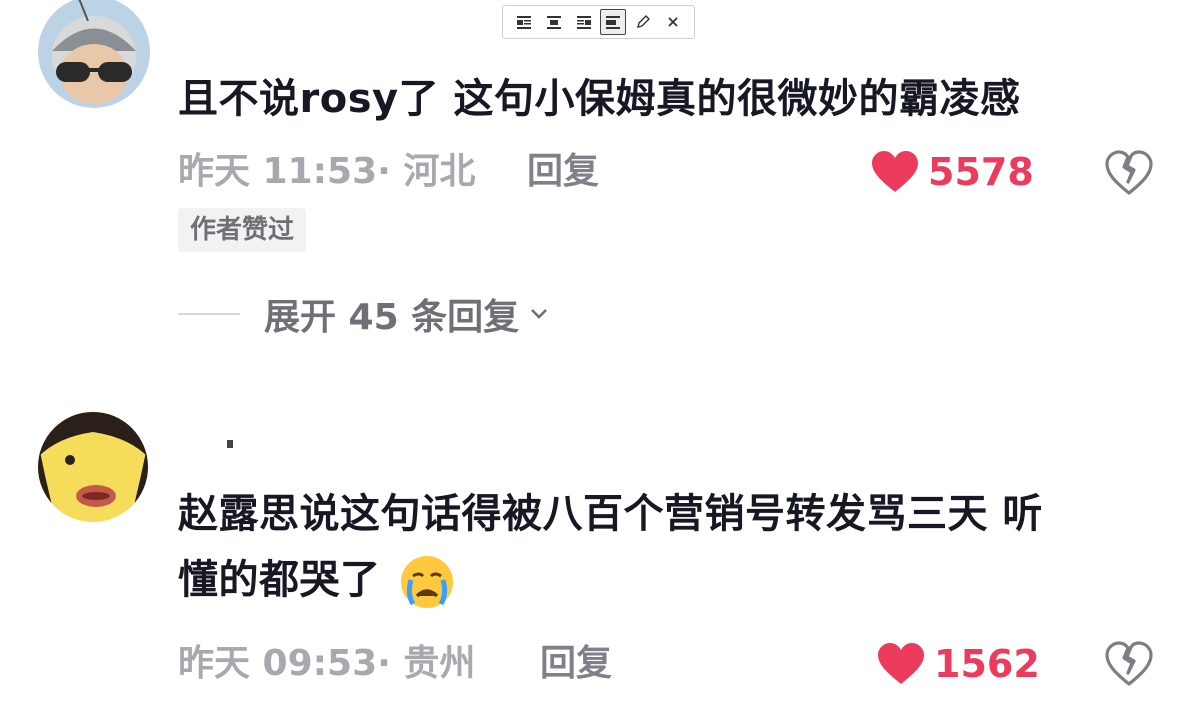 This screenshot has width=1200, height=724. What do you see at coordinates (230, 444) in the screenshot?
I see `decorative-mark` at bounding box center [230, 444].